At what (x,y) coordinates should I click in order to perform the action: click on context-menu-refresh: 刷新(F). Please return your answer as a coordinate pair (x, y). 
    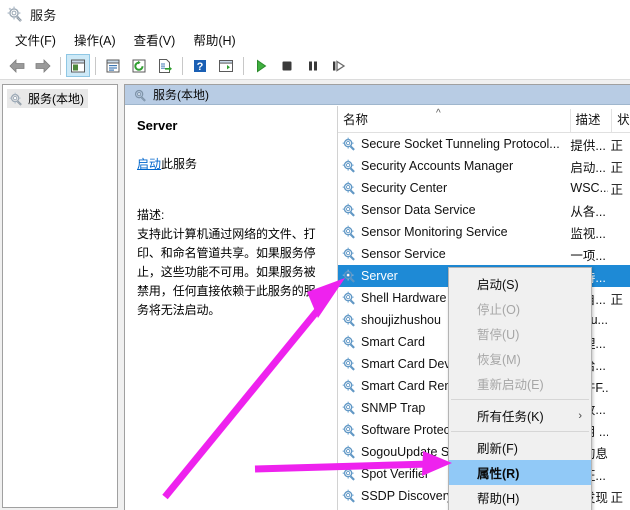
    Looking at the image, I should click on (520, 447).